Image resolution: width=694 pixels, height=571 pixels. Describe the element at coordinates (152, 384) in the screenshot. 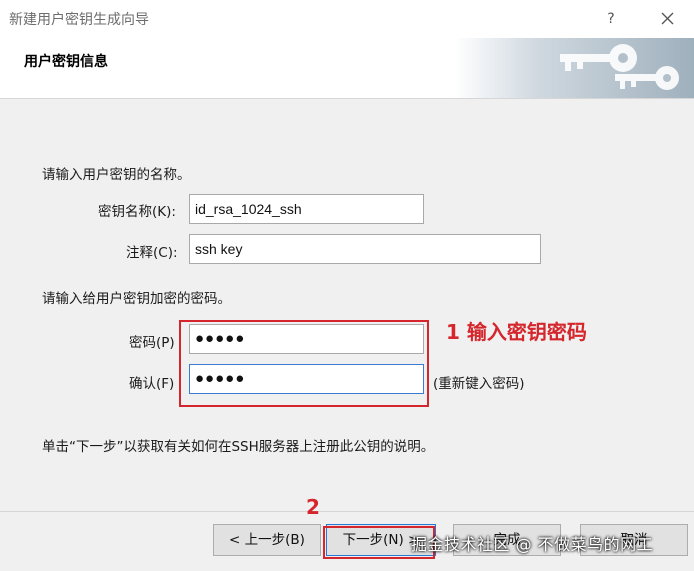

I see `confirm-label: 确认(F)` at that location.